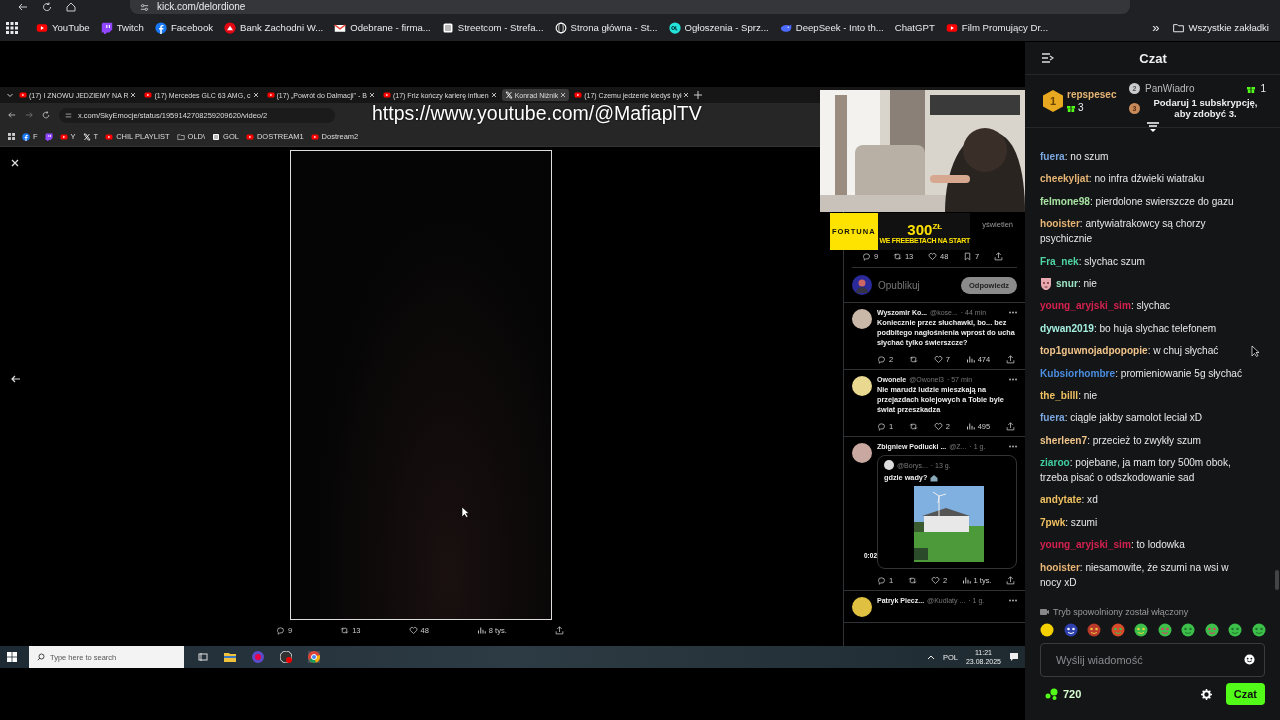 This screenshot has width=1280, height=720. Describe the element at coordinates (1014, 657) in the screenshot. I see `notification-icon` at that location.